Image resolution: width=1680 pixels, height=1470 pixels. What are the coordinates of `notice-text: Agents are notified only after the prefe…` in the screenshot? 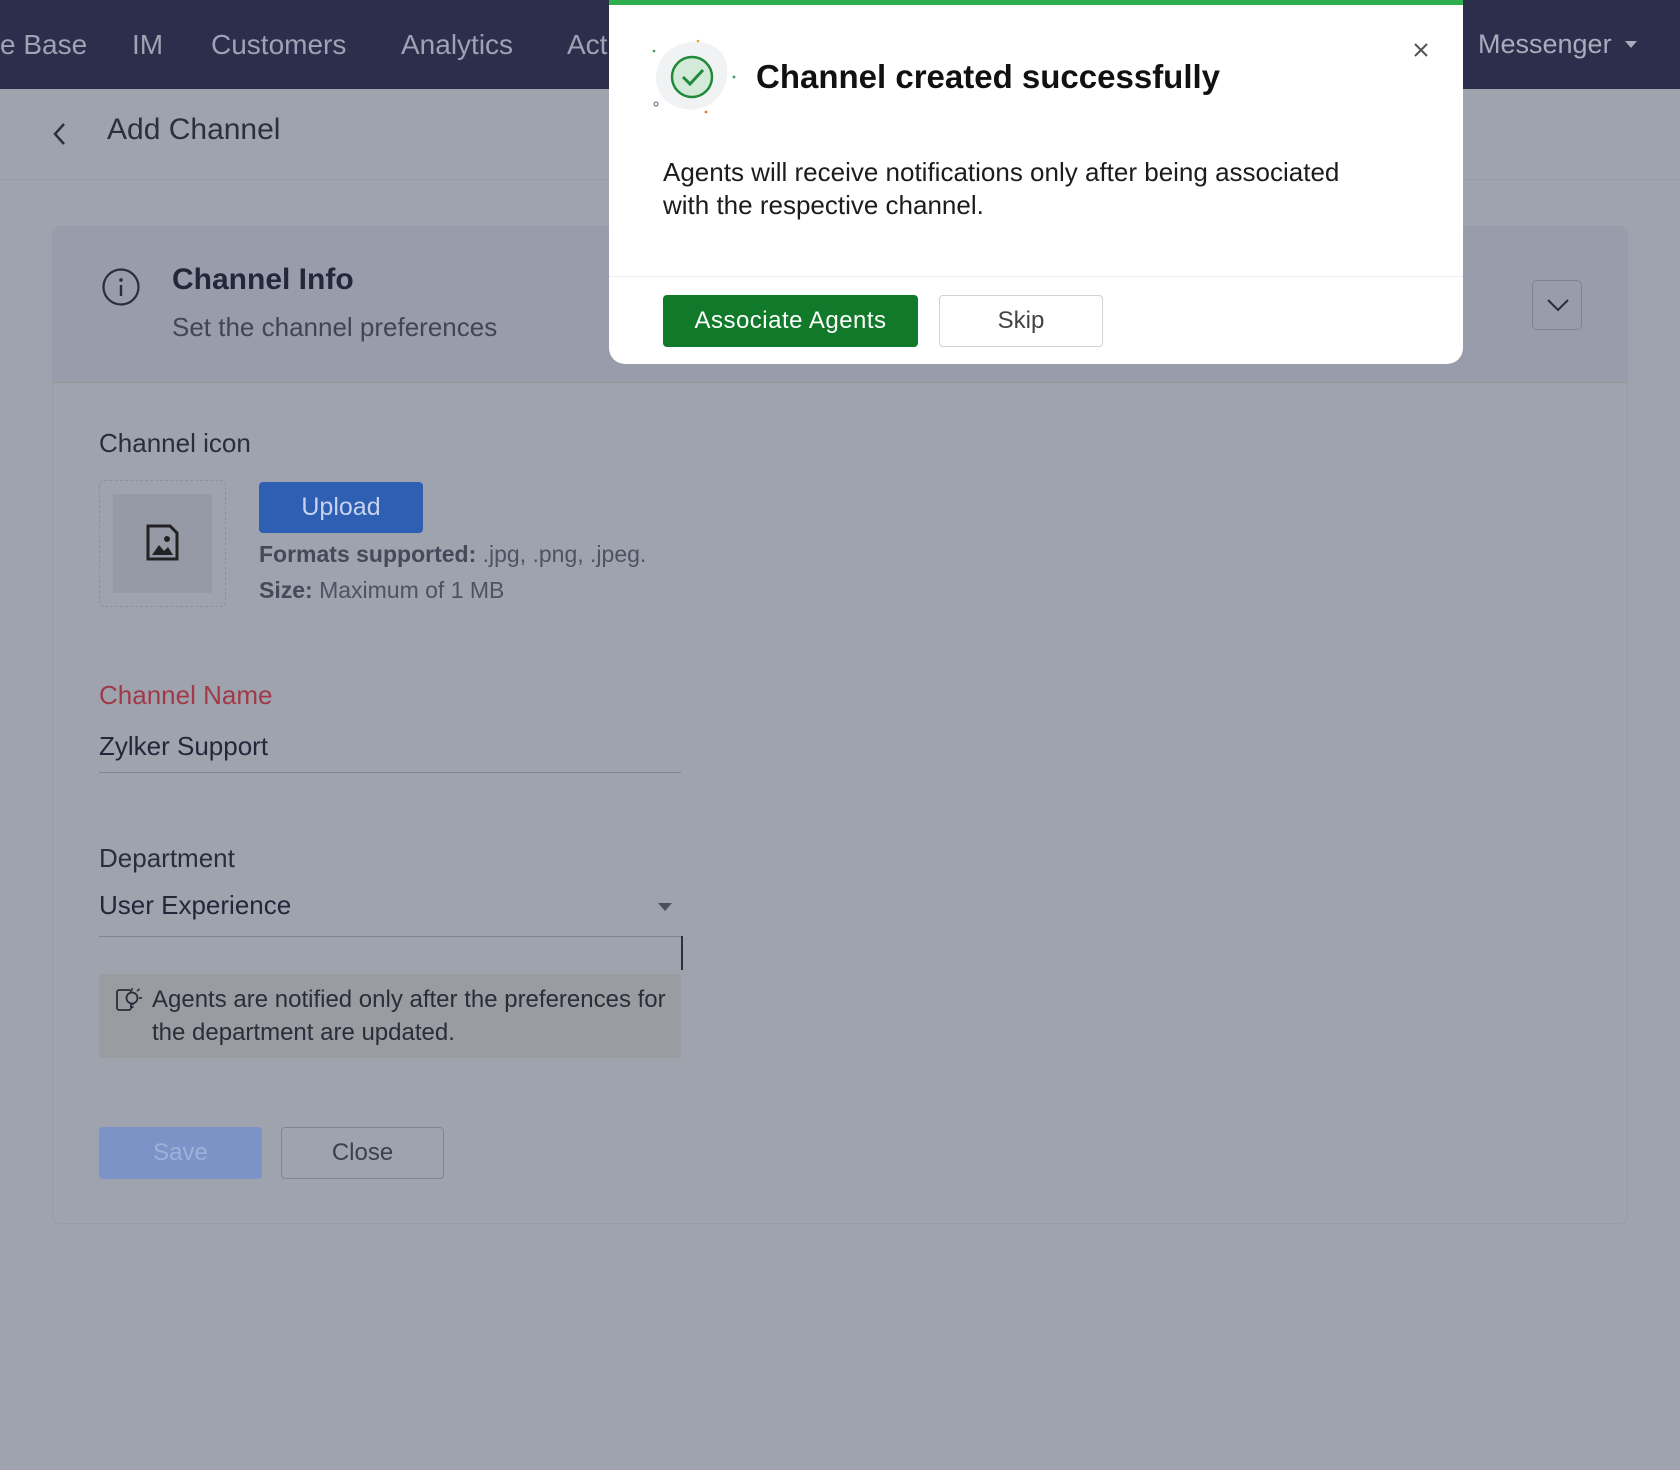 It's located at (409, 1016).